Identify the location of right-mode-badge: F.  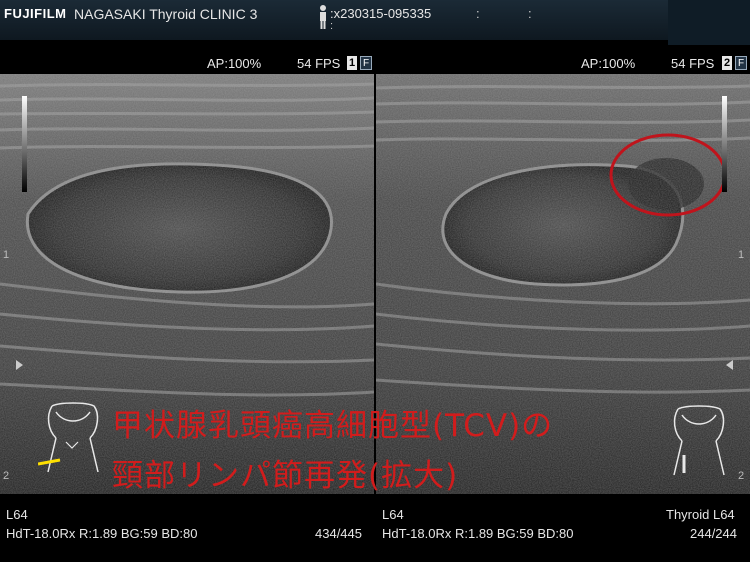
(741, 63).